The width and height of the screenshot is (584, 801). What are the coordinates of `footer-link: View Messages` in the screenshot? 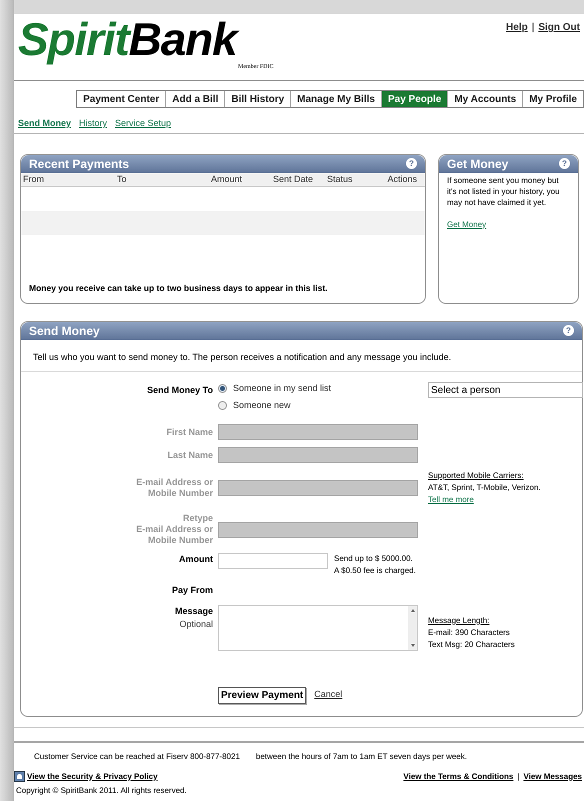 It's located at (552, 776).